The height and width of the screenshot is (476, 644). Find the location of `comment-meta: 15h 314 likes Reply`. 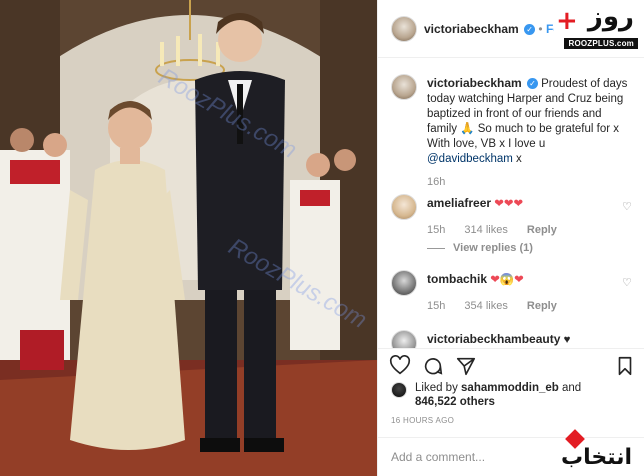

comment-meta: 15h 314 likes Reply is located at coordinates (500, 230).